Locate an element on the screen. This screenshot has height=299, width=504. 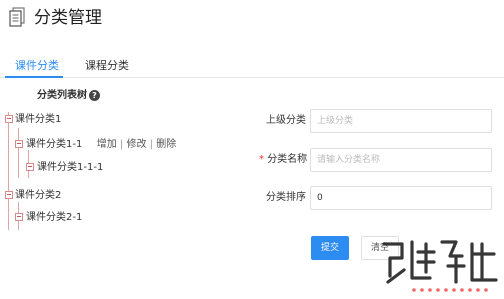
edit-node-link: 修改 is located at coordinates (136, 144).